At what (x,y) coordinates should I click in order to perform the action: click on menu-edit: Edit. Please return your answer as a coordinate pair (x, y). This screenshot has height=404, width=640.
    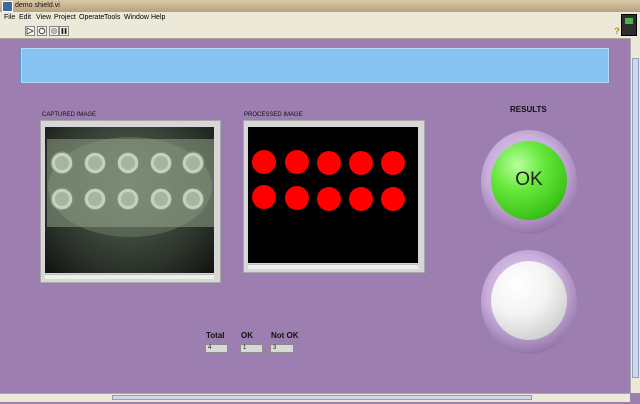
    Looking at the image, I should click on (25, 18).